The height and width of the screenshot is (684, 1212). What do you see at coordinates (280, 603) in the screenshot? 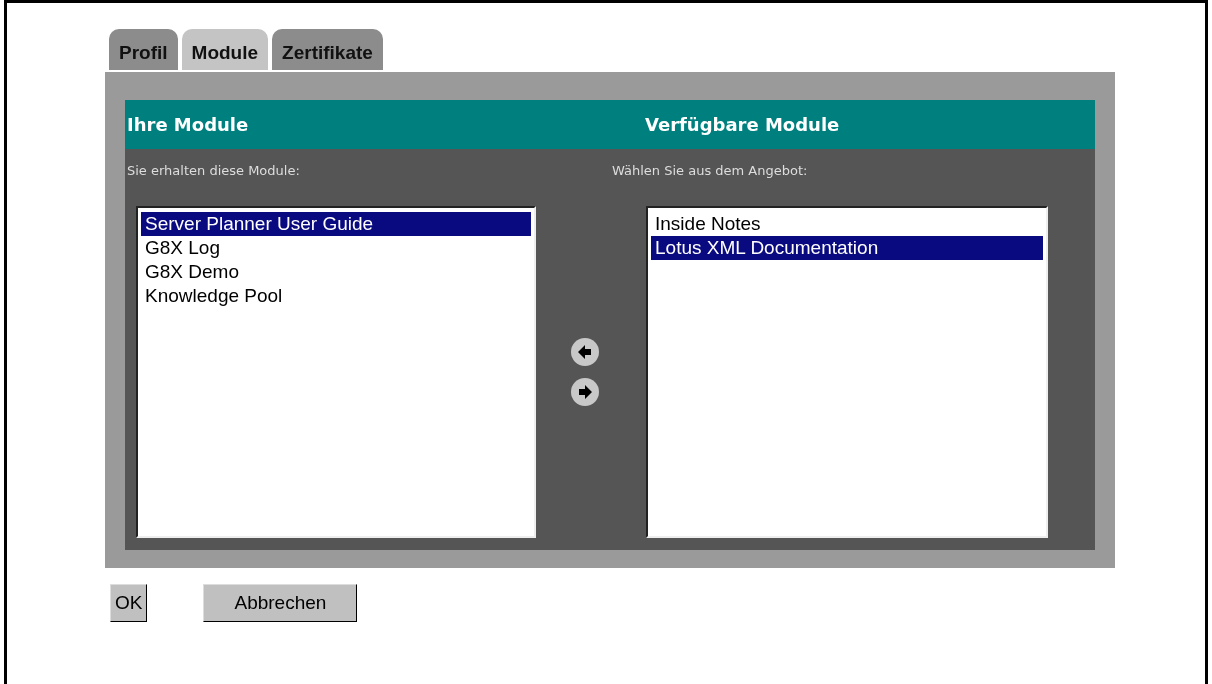
I see `cancel-button: Abbrechen` at bounding box center [280, 603].